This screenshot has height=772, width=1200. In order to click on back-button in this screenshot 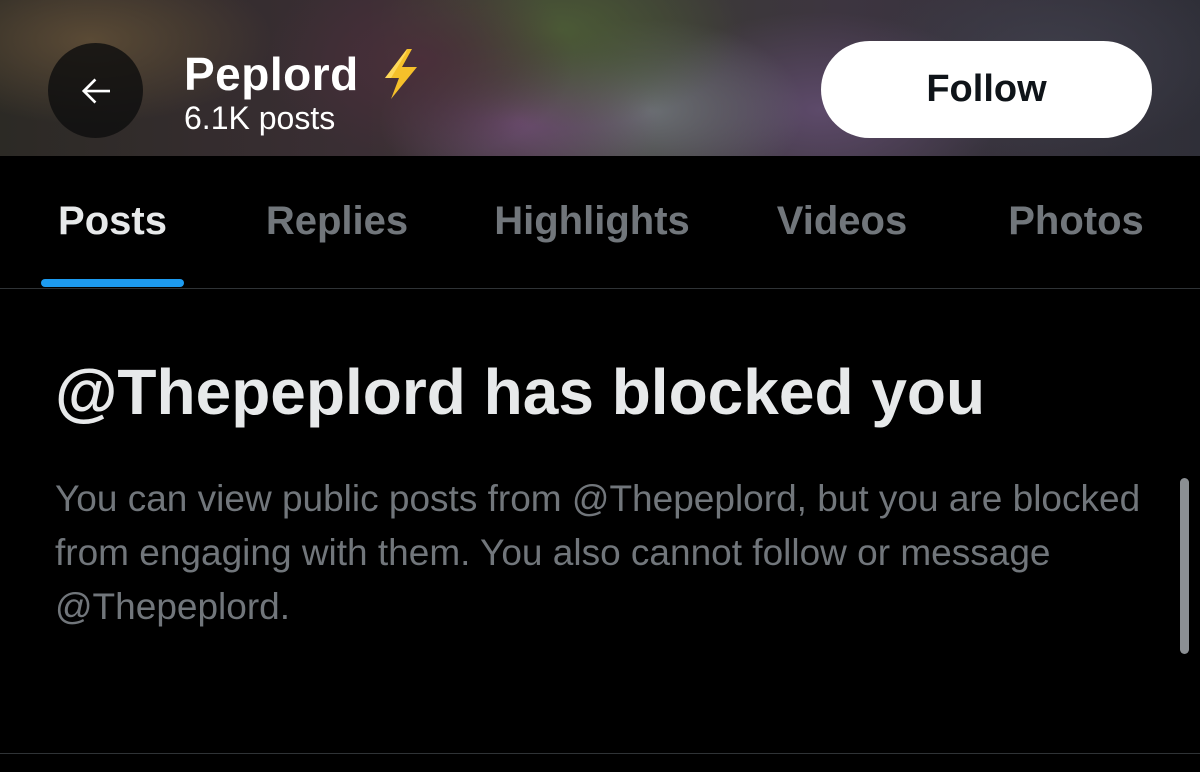, I will do `click(95, 90)`.